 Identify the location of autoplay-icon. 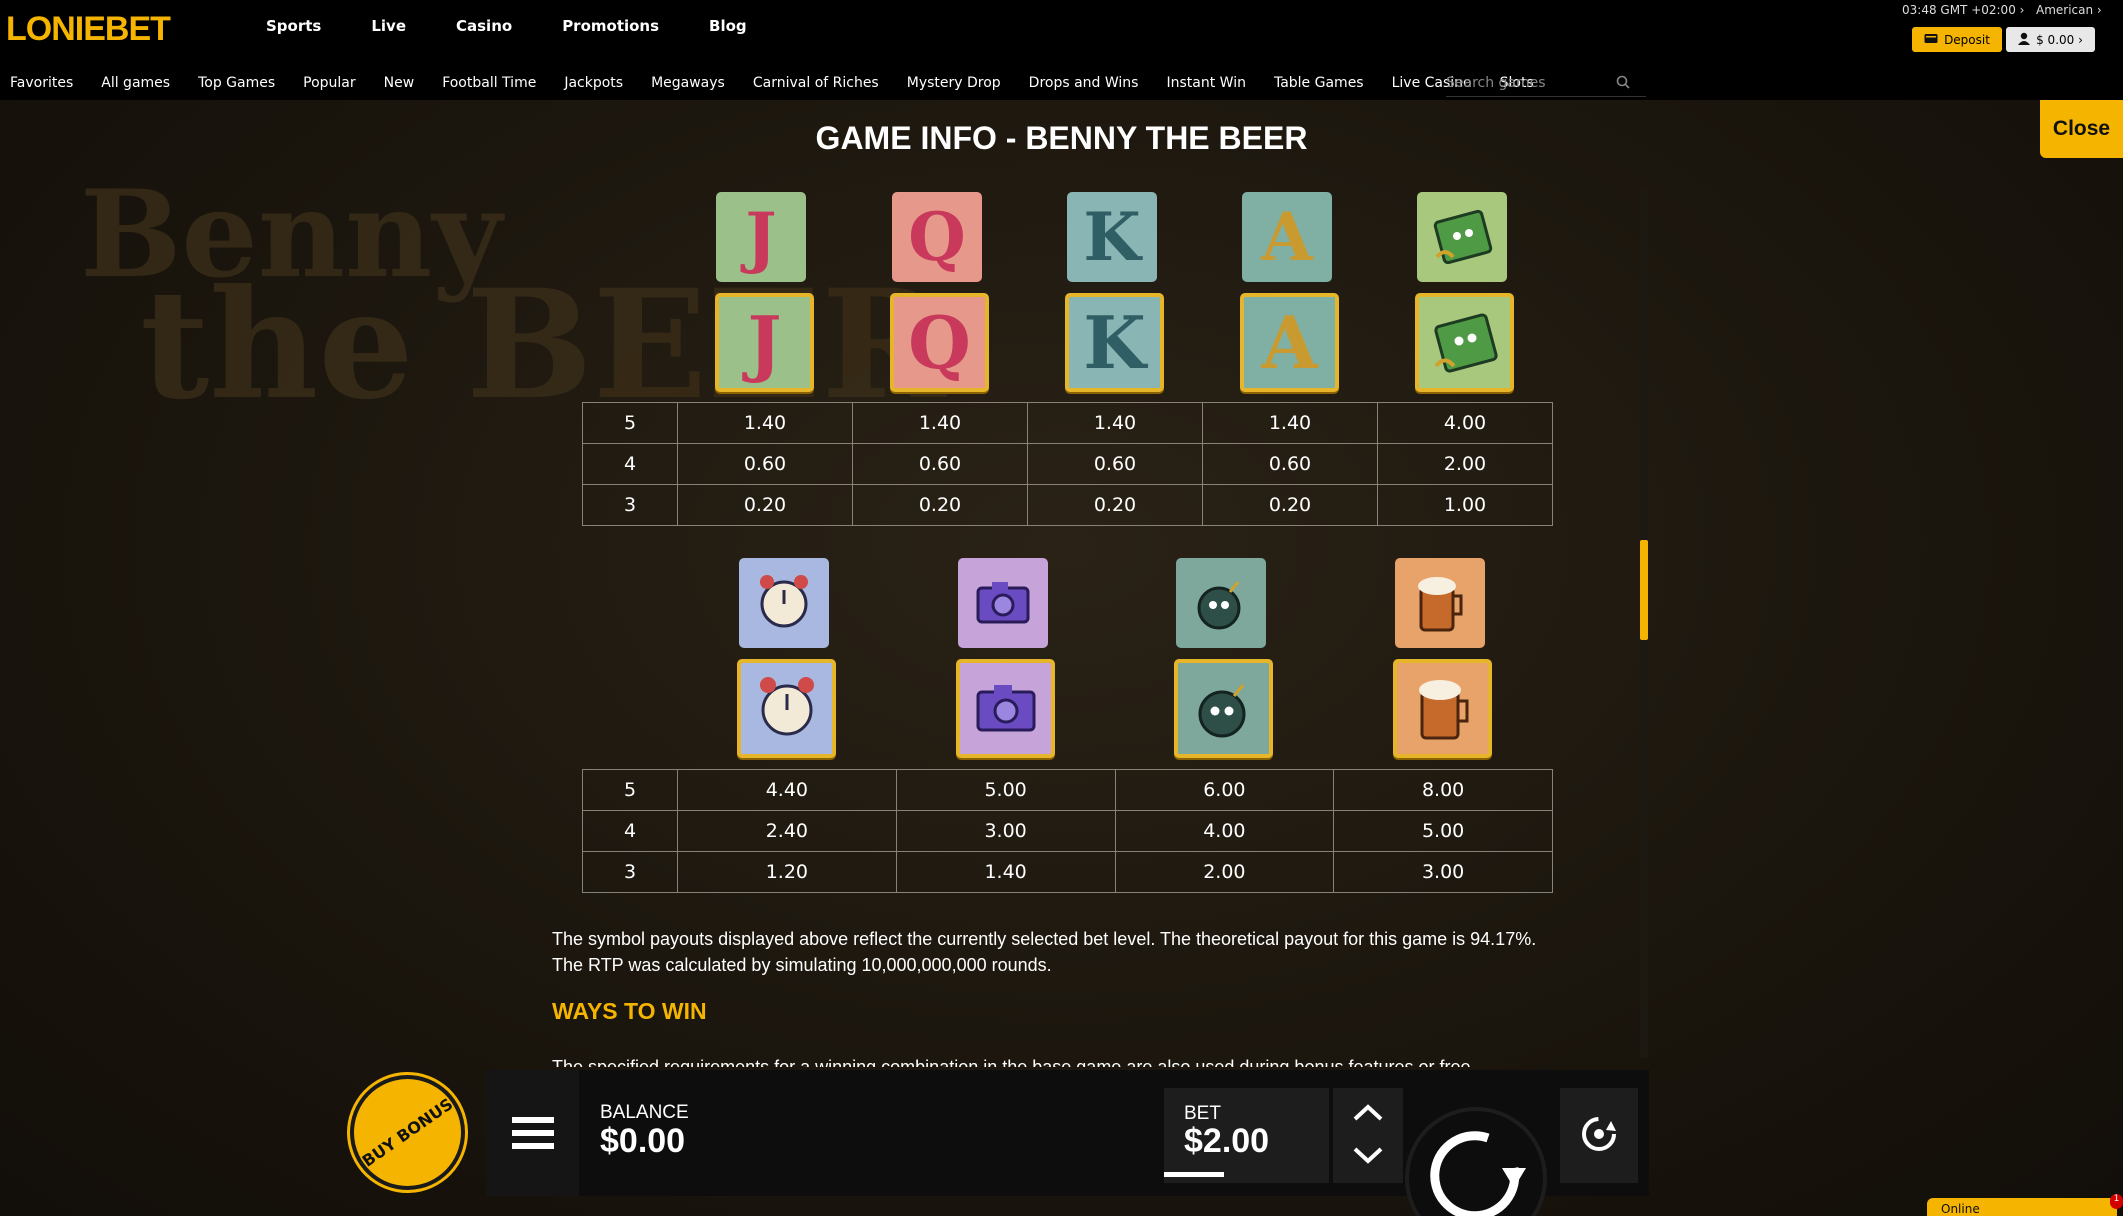
(1599, 1136).